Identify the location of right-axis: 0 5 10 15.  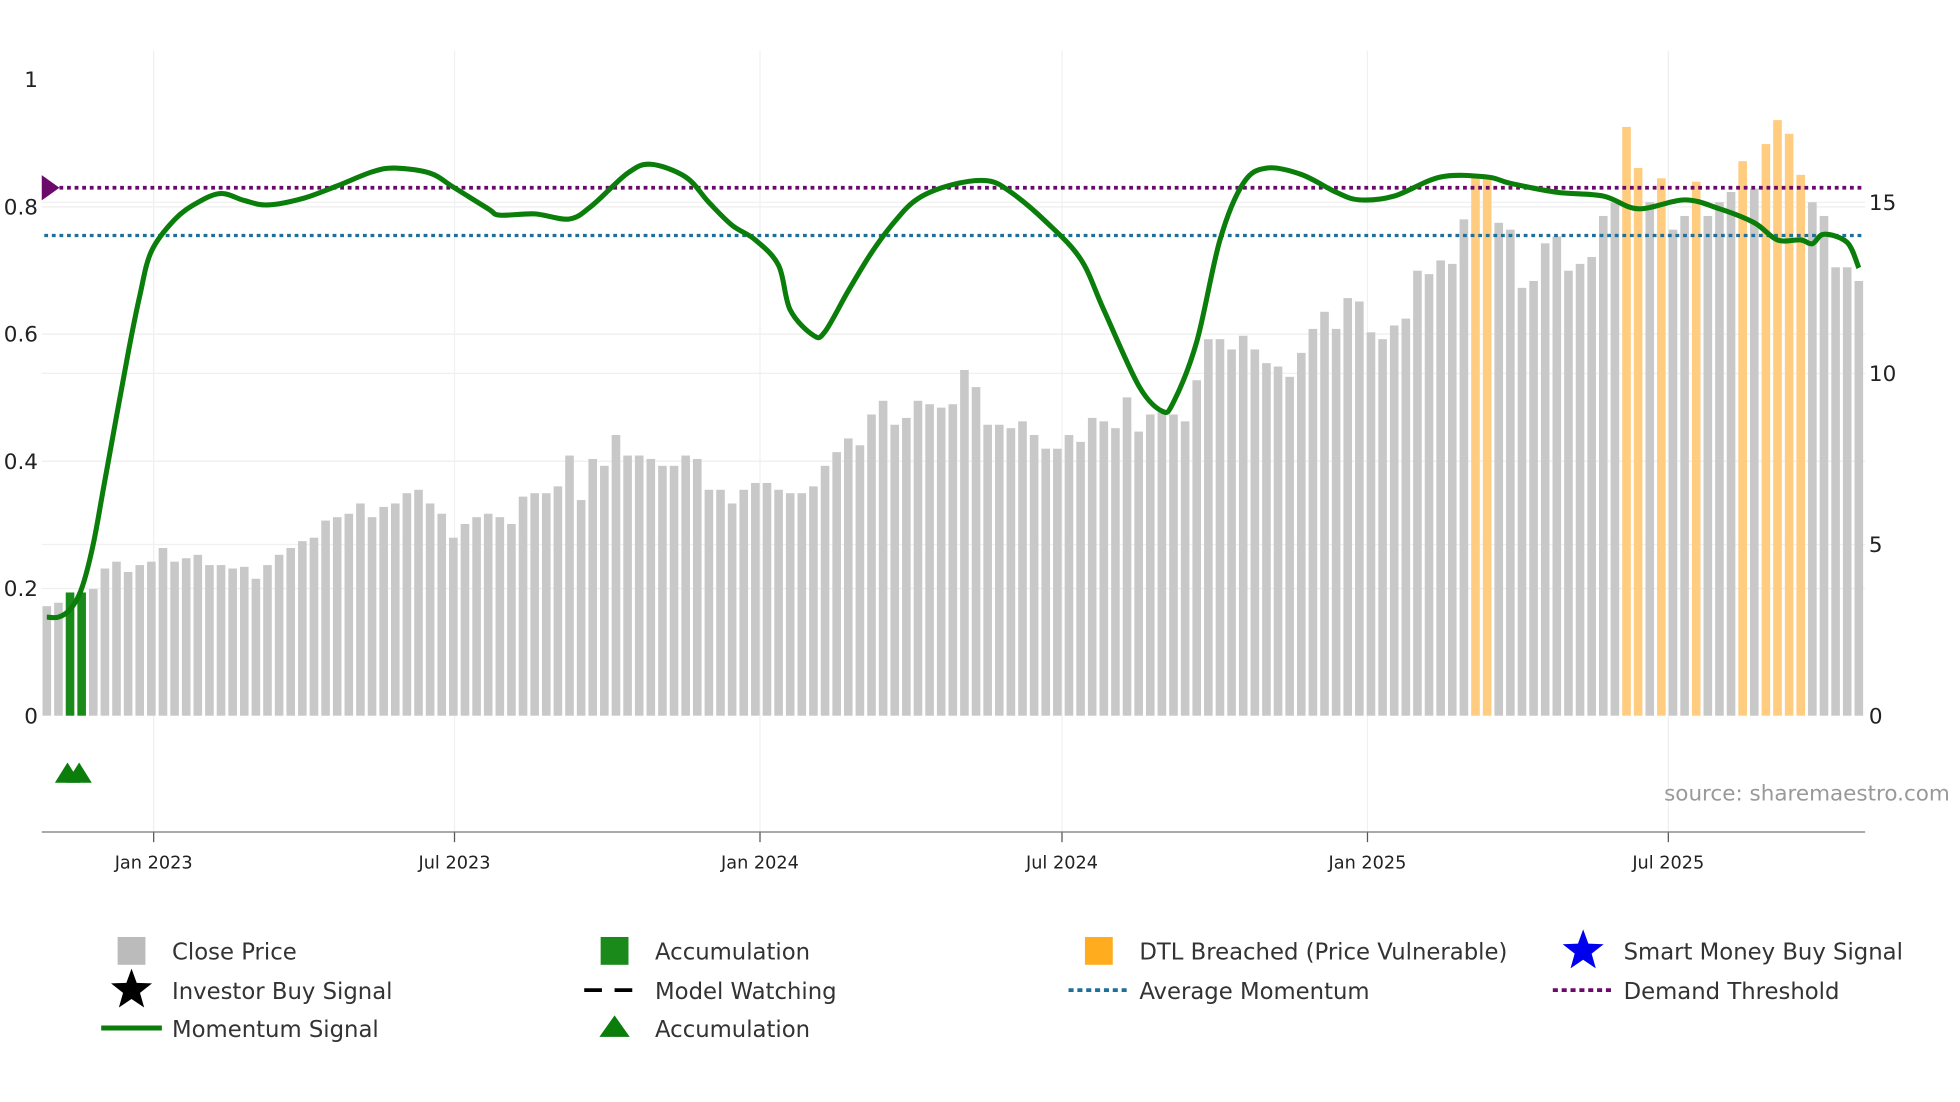
(1882, 460).